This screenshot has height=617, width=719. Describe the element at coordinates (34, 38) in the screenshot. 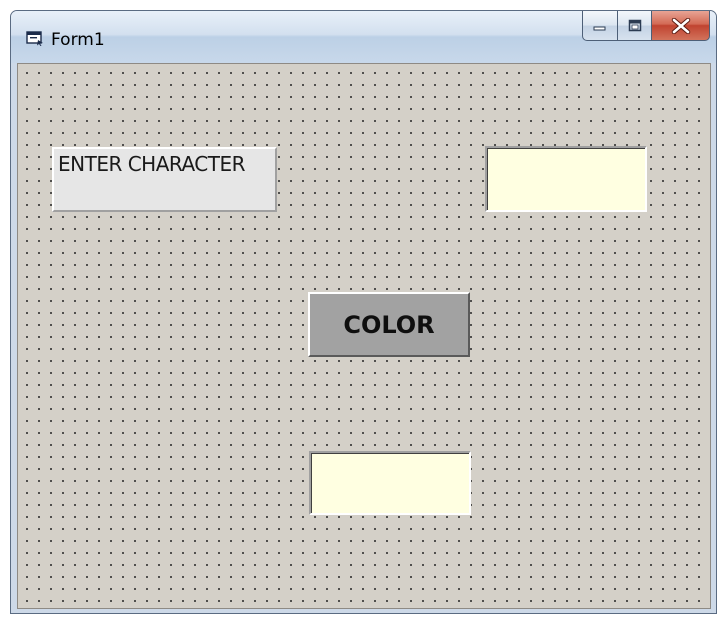

I see `form-window-icon` at that location.